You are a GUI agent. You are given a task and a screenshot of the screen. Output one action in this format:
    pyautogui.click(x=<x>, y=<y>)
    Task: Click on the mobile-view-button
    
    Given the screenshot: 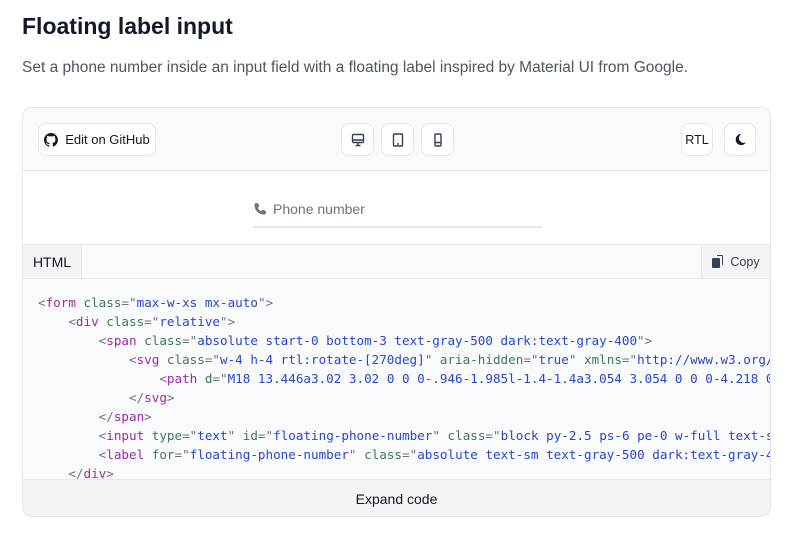 What is the action you would take?
    pyautogui.click(x=437, y=139)
    